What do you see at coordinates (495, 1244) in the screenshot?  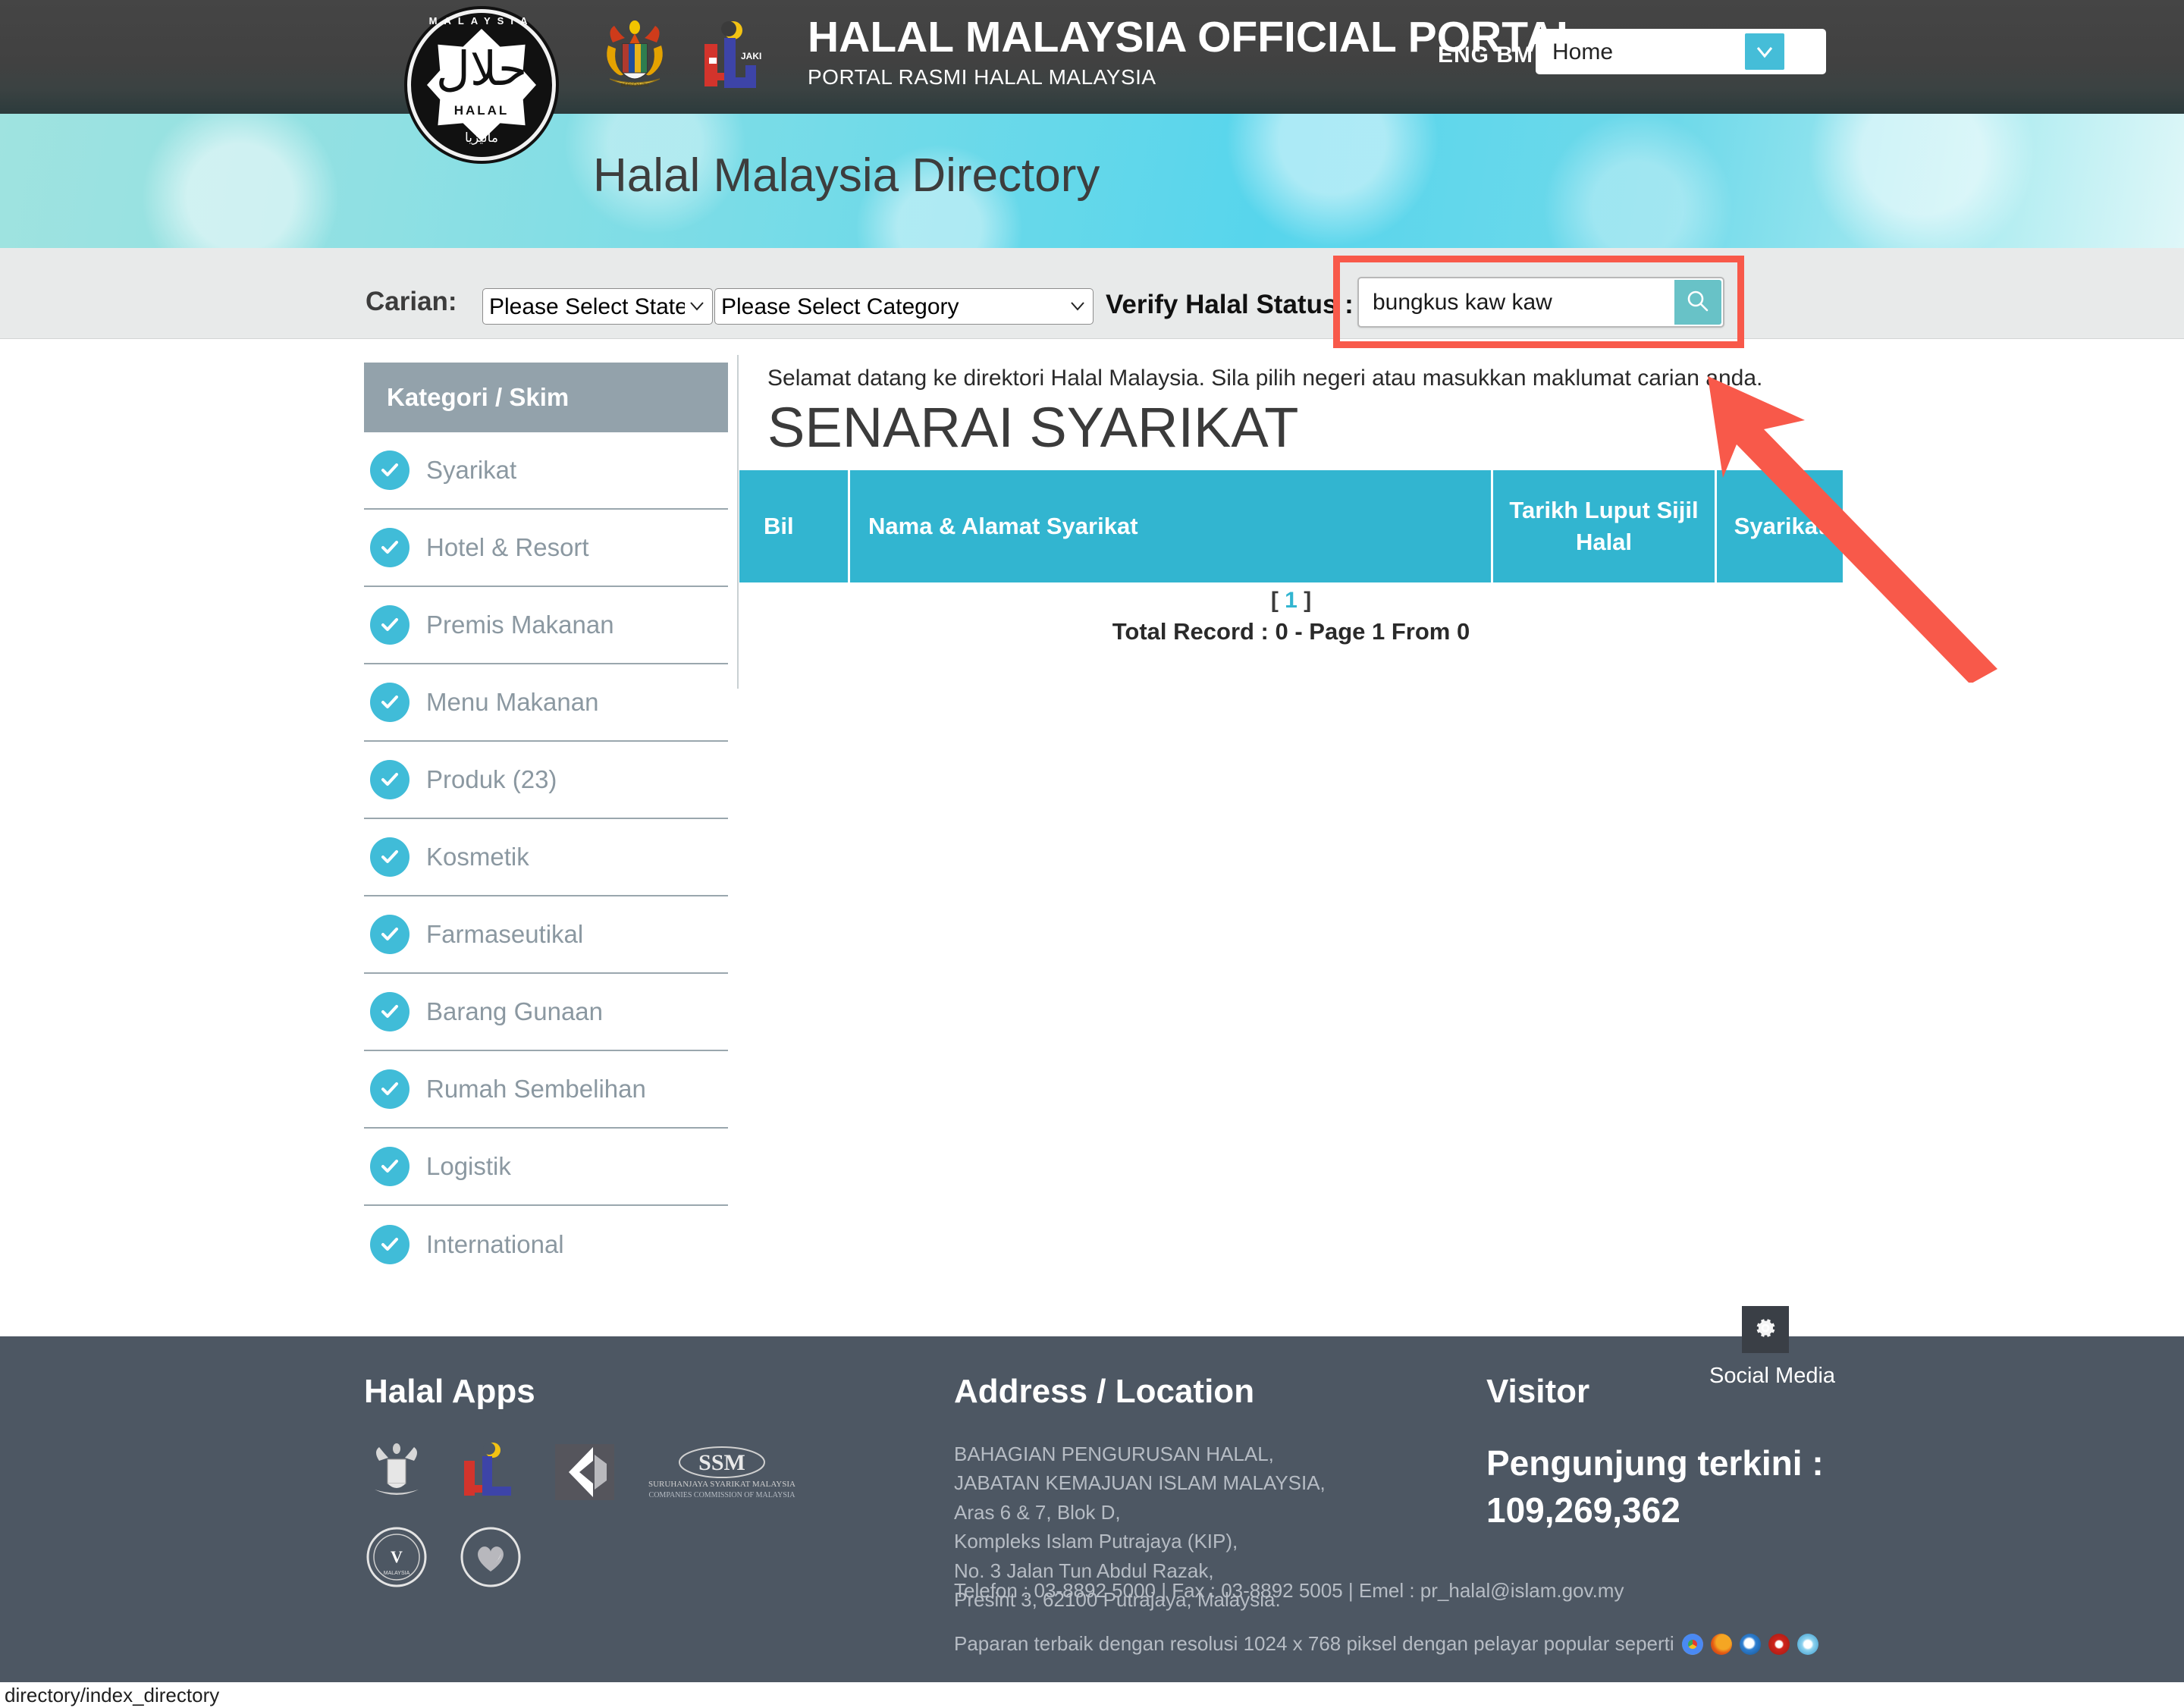 I see `sidebar-item-label: International` at bounding box center [495, 1244].